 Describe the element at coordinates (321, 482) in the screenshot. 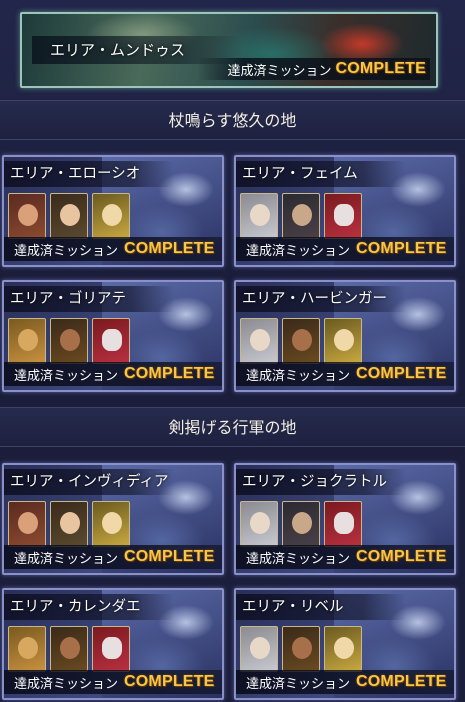

I see `area-name: エリア・ジョクラトル` at that location.